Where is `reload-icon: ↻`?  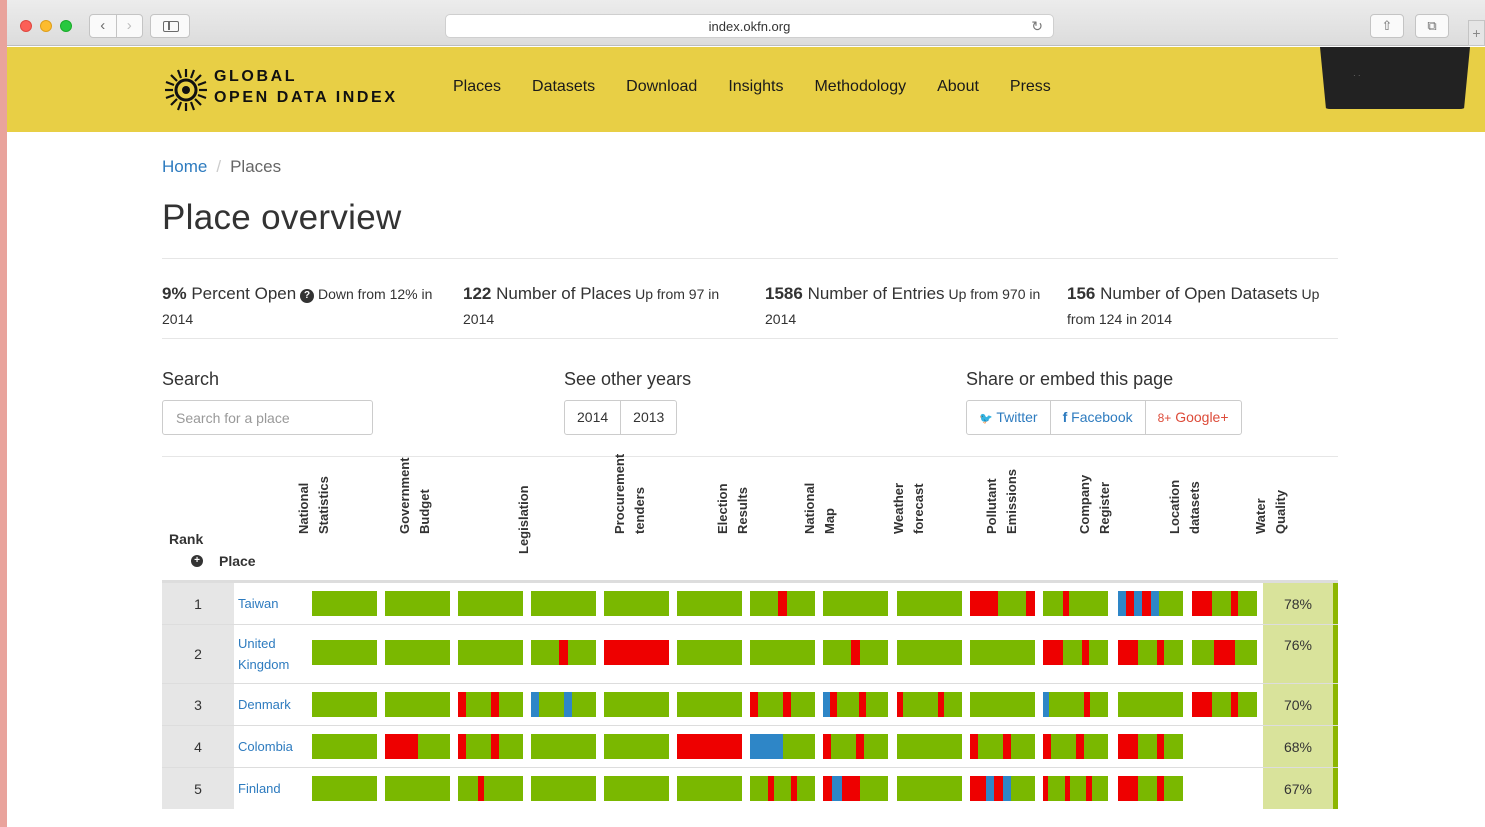 reload-icon: ↻ is located at coordinates (1037, 26).